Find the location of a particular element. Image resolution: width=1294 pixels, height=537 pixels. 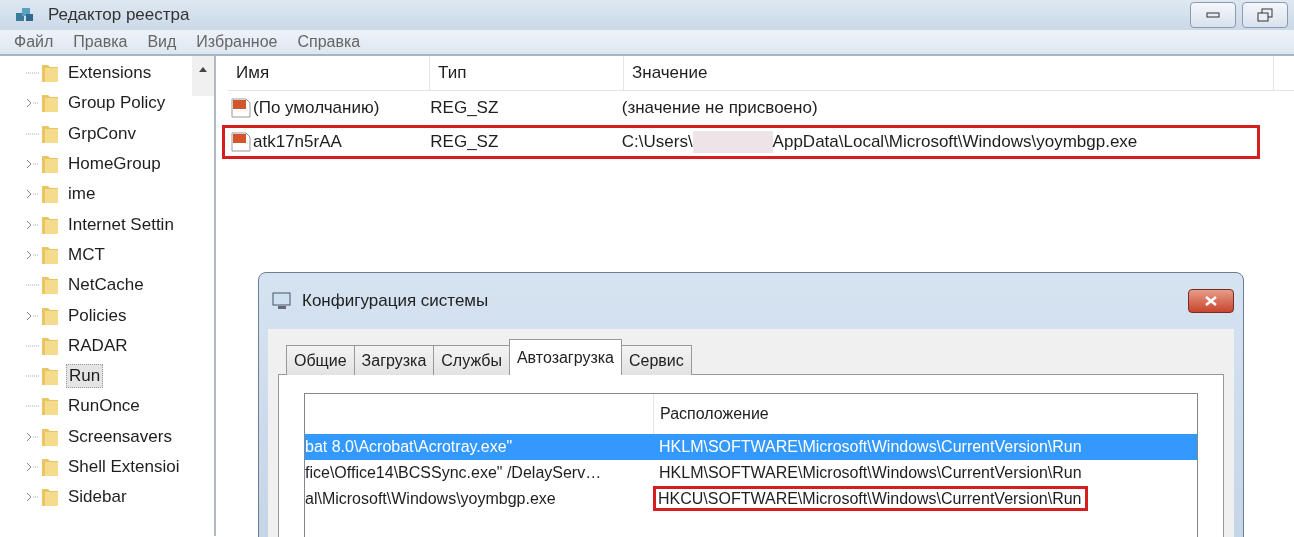

startup-row: fice\Office14\BCSSync.exe" /DelayServ… HKLM\SOFTWARE\Microsoft\Windows\CurrentVersion\Run is located at coordinates (751, 473).